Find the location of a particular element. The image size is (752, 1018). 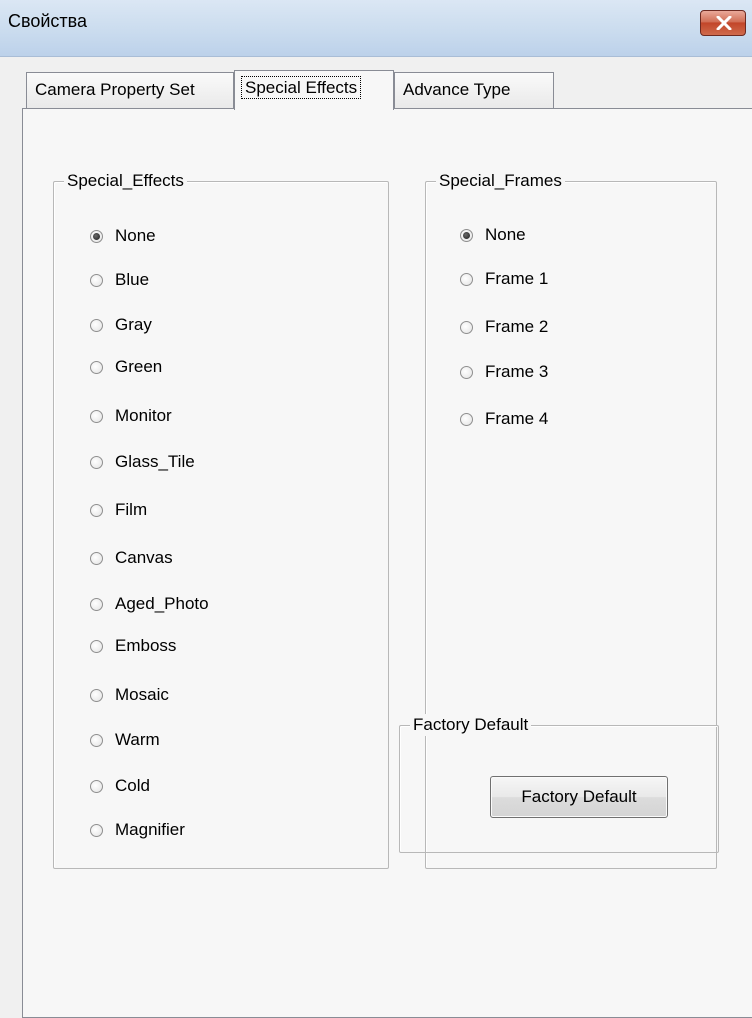

tab-label: Special Effects is located at coordinates (301, 87).